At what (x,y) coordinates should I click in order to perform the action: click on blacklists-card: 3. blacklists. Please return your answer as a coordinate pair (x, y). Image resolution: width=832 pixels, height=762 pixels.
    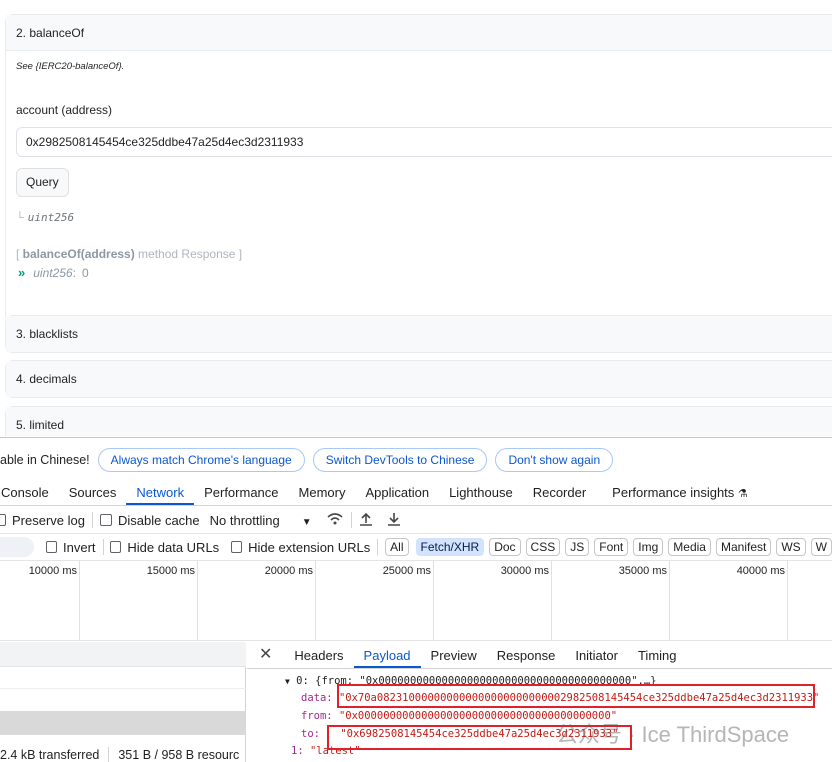
    Looking at the image, I should click on (418, 334).